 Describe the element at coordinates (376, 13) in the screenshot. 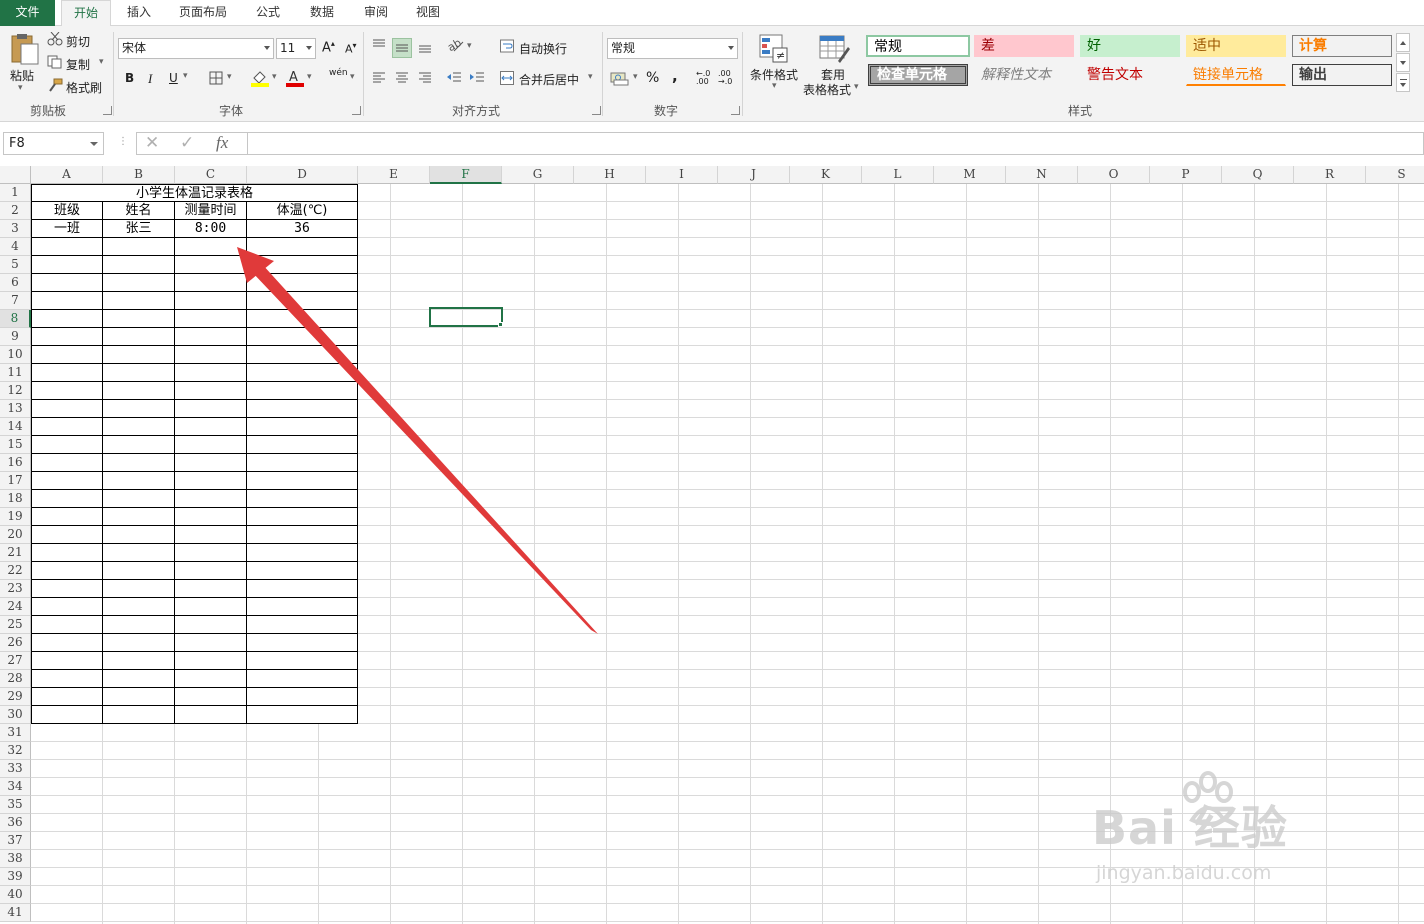

I see `tab-review: 审阅` at that location.